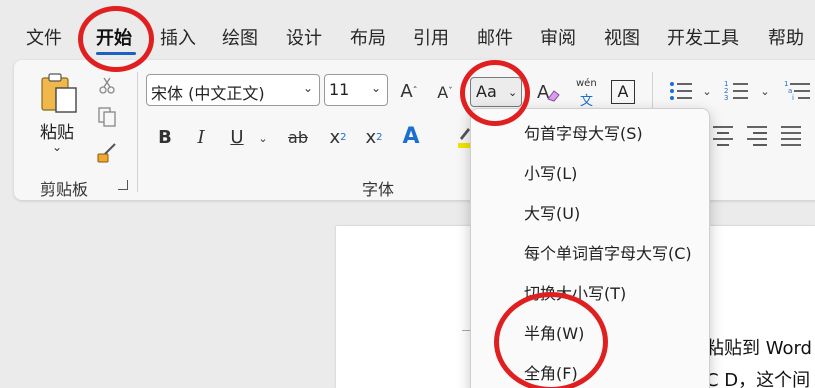  I want to click on character-border-button: A, so click(623, 92).